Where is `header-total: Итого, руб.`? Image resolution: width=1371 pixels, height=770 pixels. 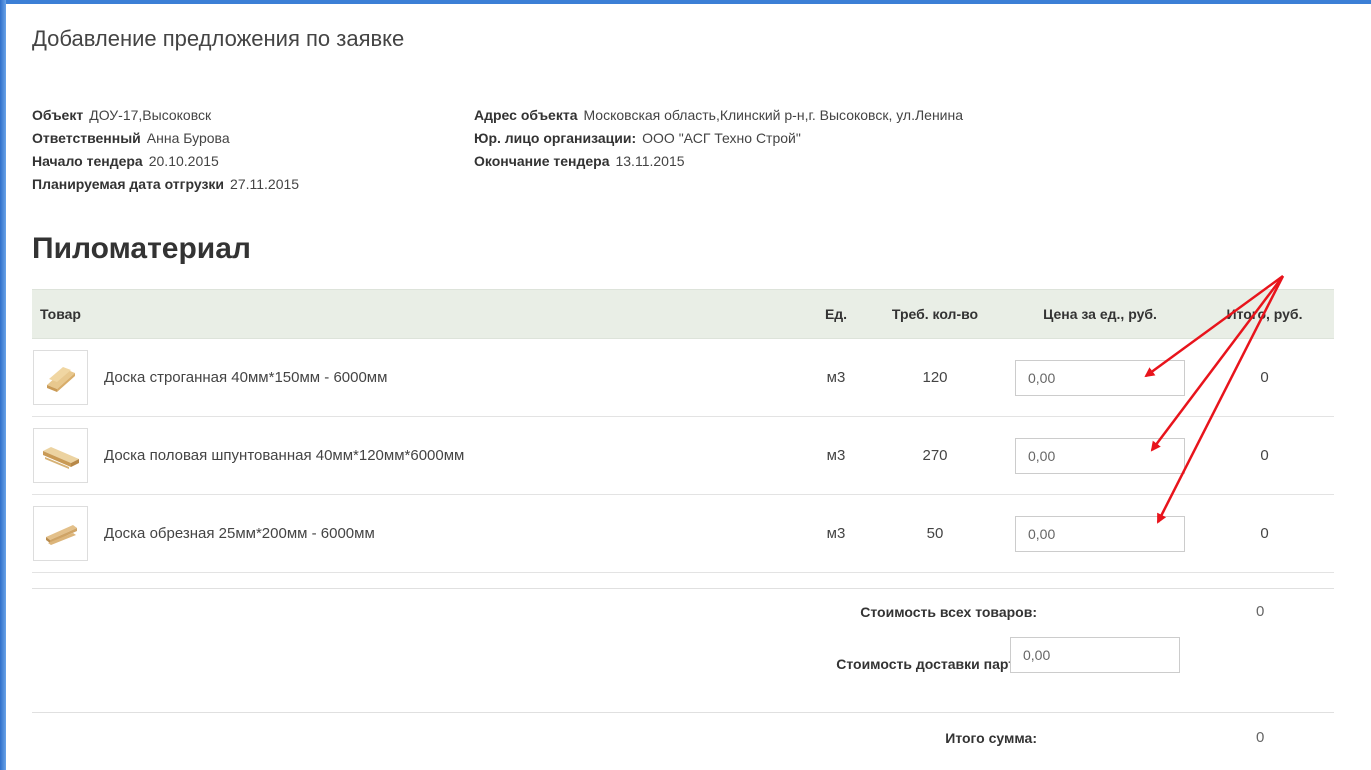 header-total: Итого, руб. is located at coordinates (1264, 314).